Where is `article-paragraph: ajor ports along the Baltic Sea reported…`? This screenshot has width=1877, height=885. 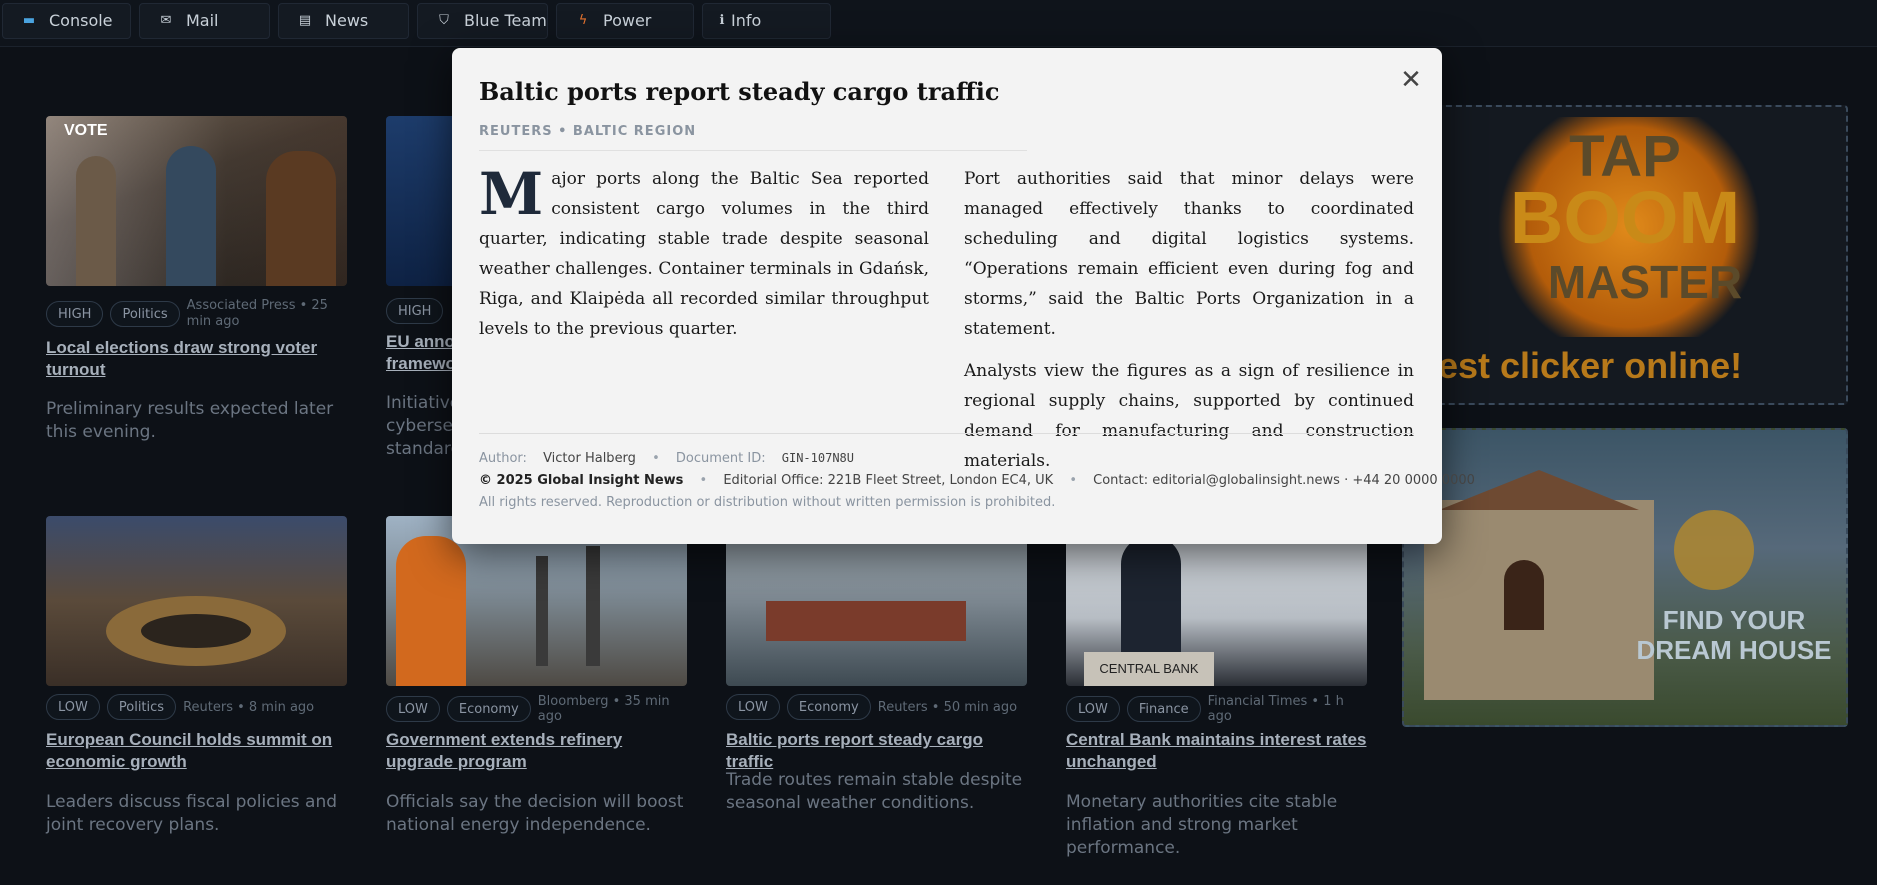 article-paragraph: ajor ports along the Baltic Sea reported… is located at coordinates (704, 254).